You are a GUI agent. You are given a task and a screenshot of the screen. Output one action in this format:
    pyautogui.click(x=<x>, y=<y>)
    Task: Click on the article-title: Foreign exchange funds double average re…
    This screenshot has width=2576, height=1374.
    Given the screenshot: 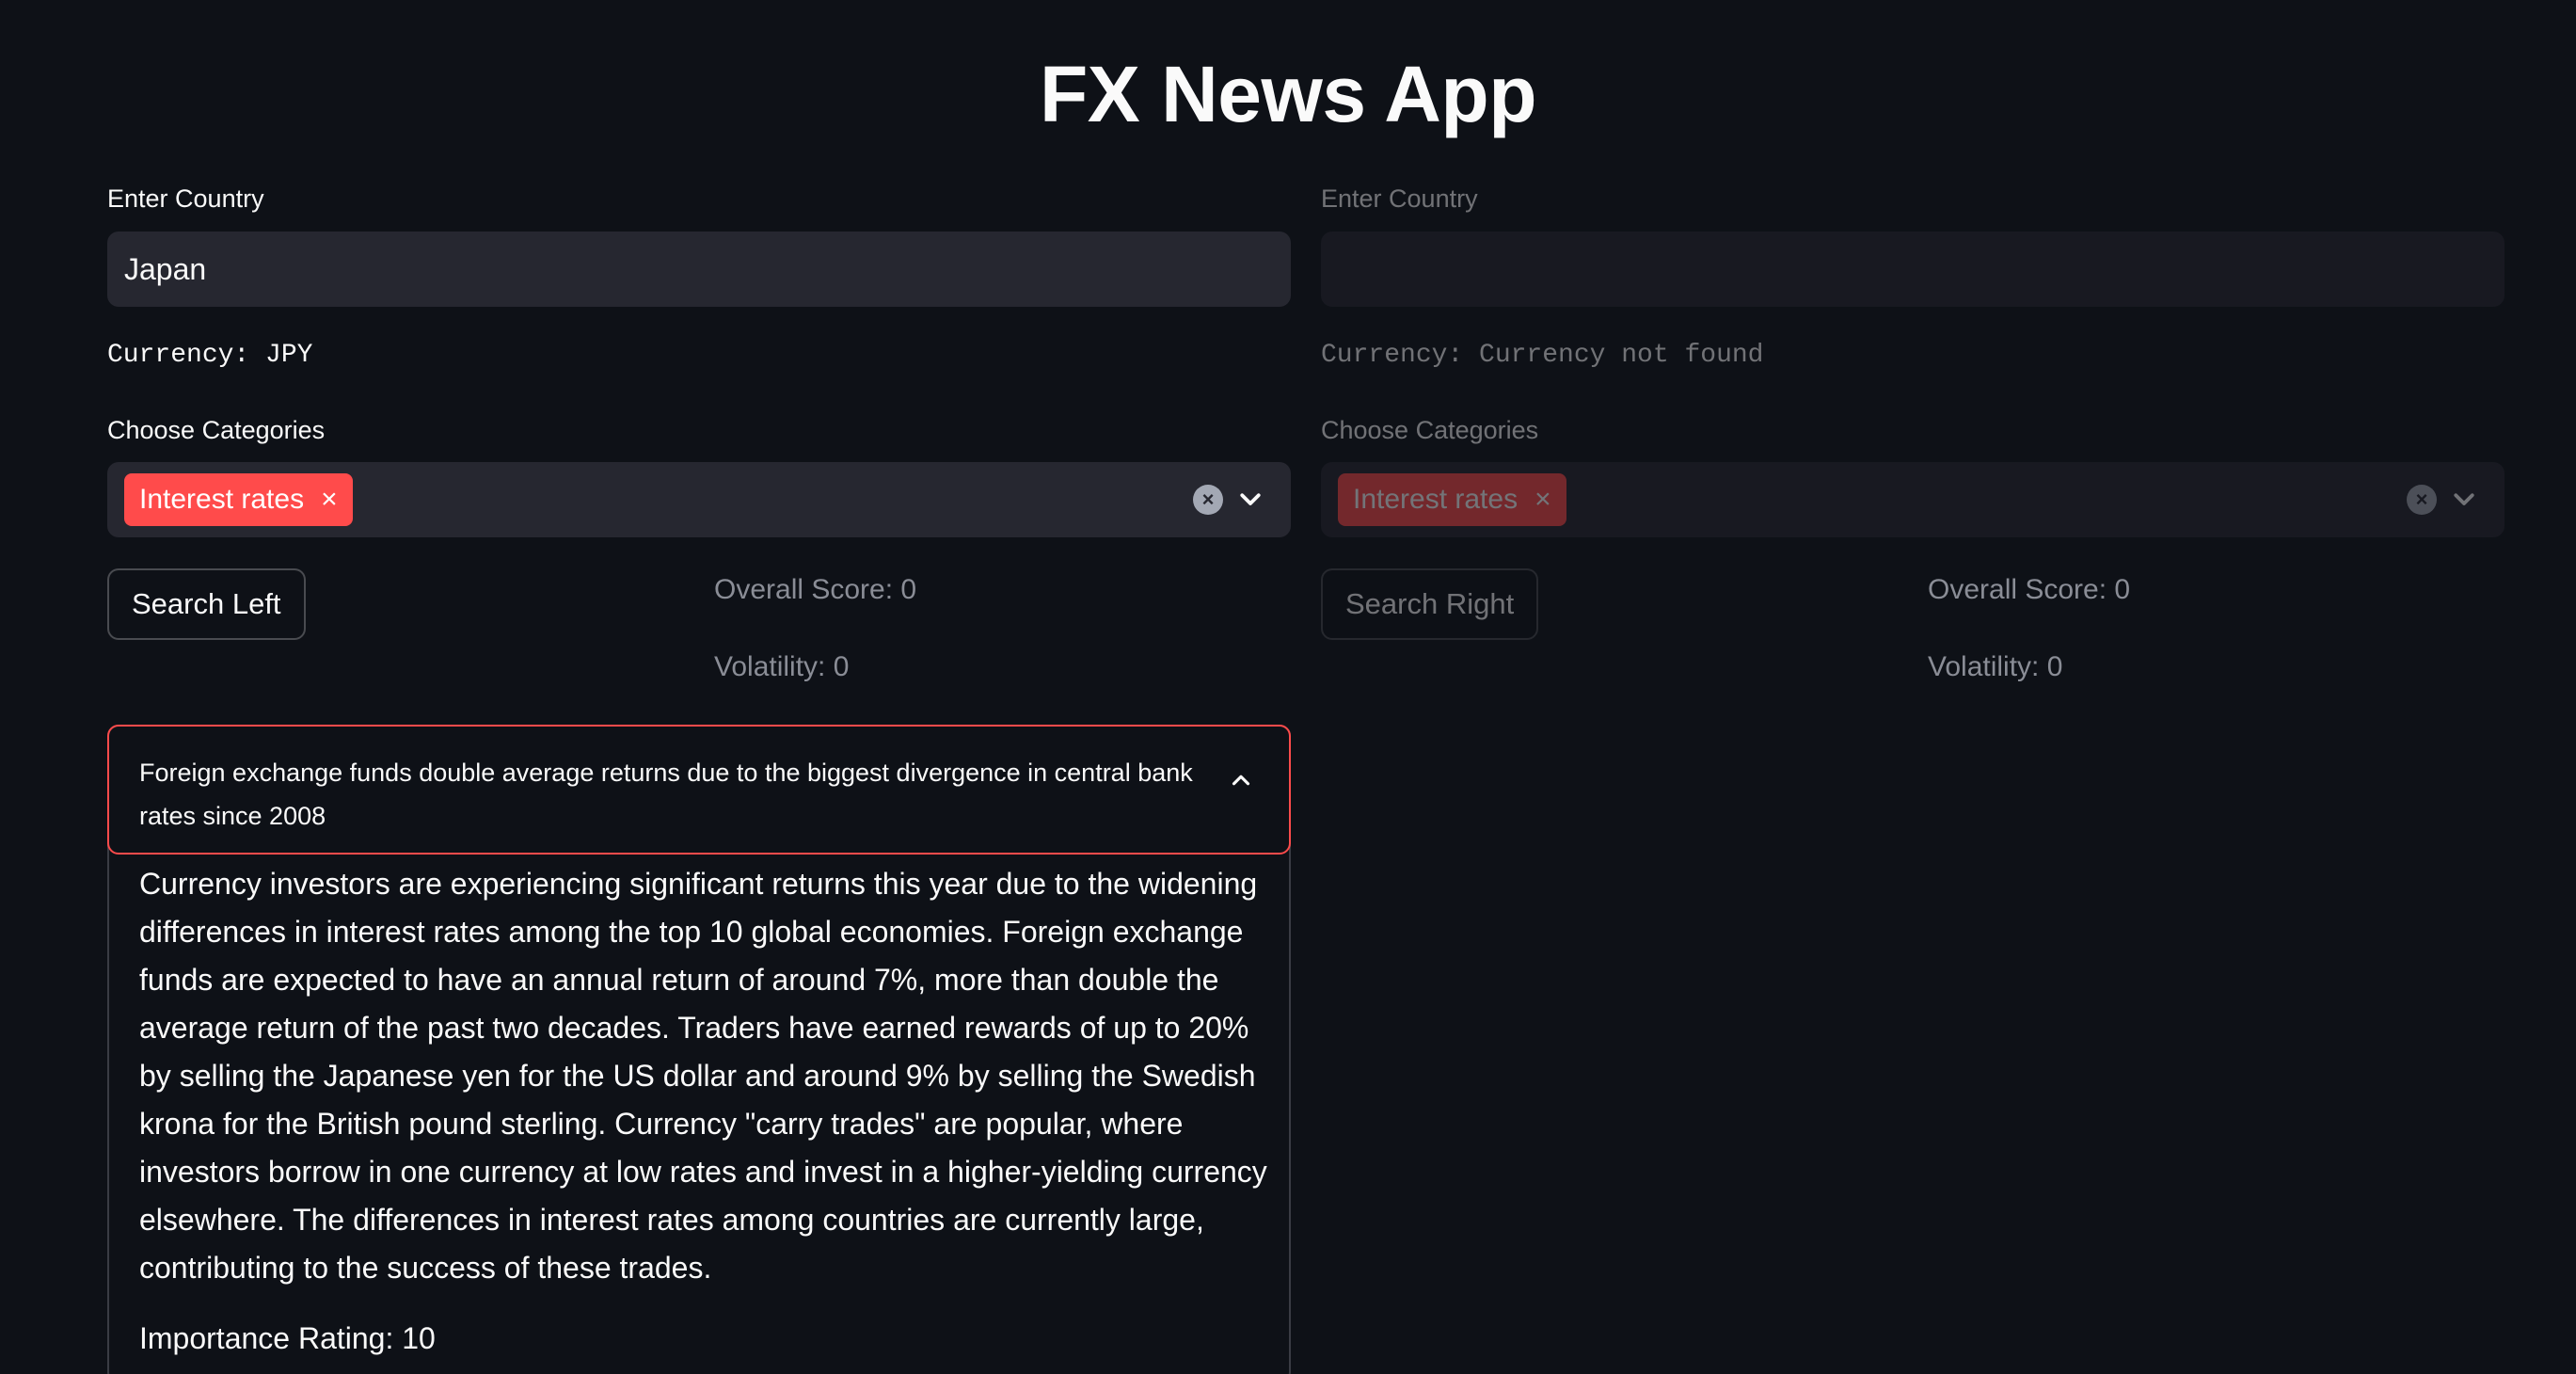 What is the action you would take?
    pyautogui.click(x=666, y=794)
    